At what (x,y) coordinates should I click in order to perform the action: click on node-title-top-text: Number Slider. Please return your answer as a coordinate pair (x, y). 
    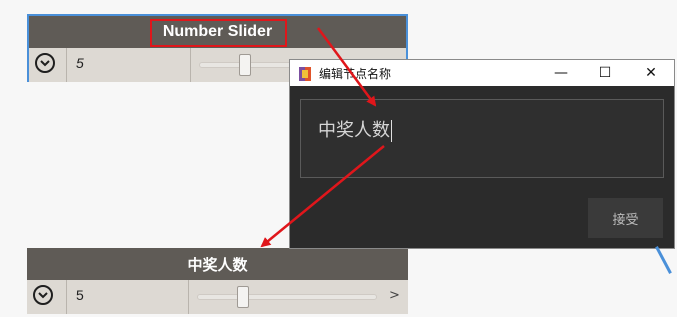
    Looking at the image, I should click on (217, 31).